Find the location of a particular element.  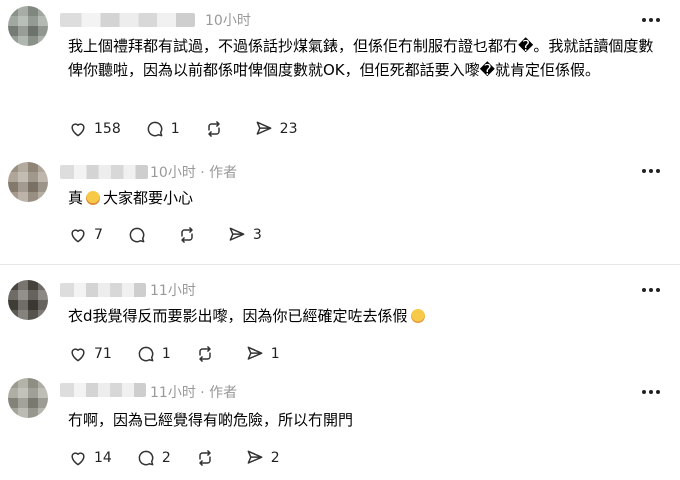

share-count: 3 is located at coordinates (257, 235).